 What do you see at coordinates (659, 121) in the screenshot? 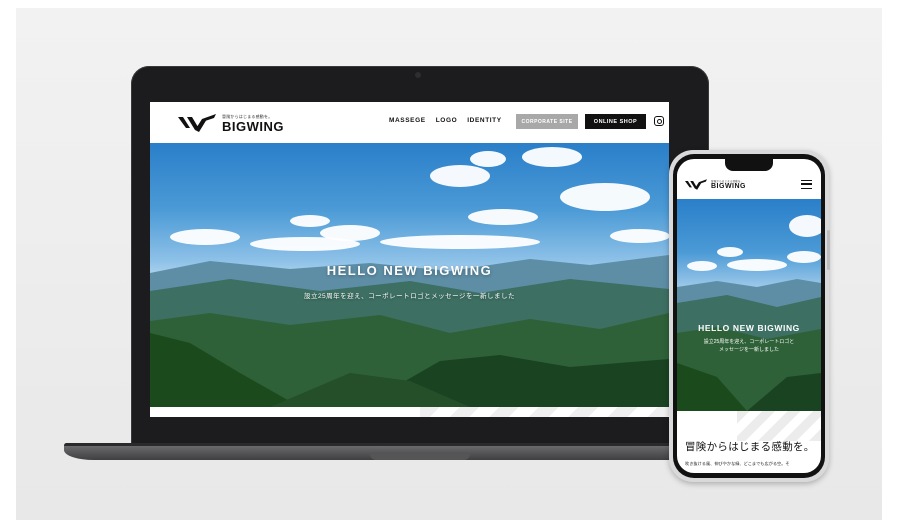
I see `instagram-icon` at bounding box center [659, 121].